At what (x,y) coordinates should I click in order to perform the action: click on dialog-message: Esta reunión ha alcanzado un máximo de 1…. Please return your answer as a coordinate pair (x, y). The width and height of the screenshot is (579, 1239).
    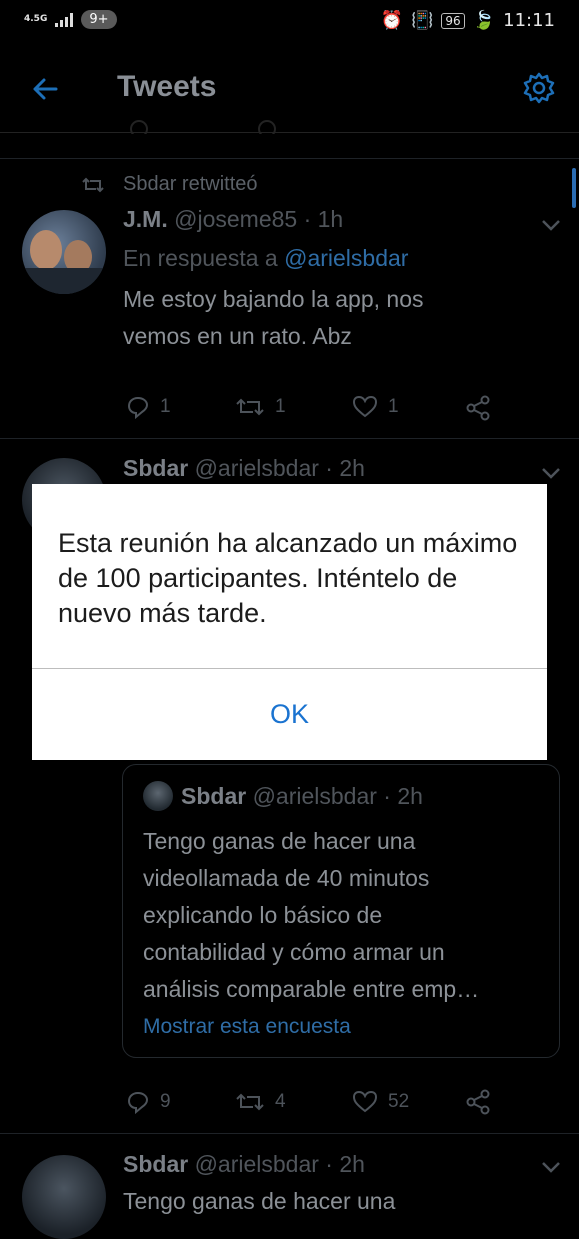
    Looking at the image, I should click on (288, 578).